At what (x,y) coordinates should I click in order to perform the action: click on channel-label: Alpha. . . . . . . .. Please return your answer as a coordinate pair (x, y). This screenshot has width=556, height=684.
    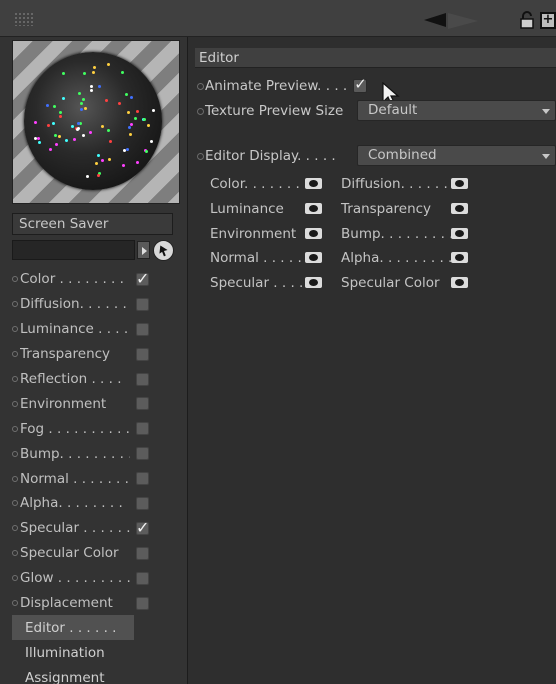
    Looking at the image, I should click on (71, 503).